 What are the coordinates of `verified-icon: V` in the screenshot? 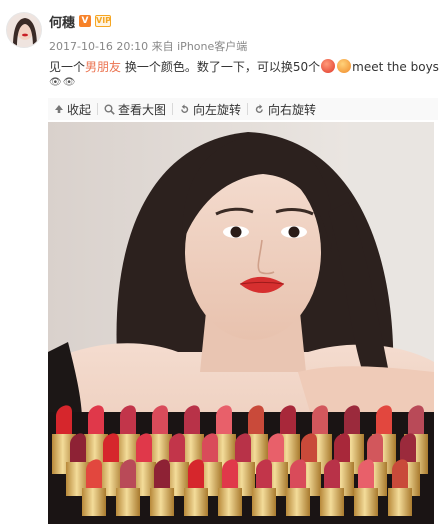 It's located at (85, 21).